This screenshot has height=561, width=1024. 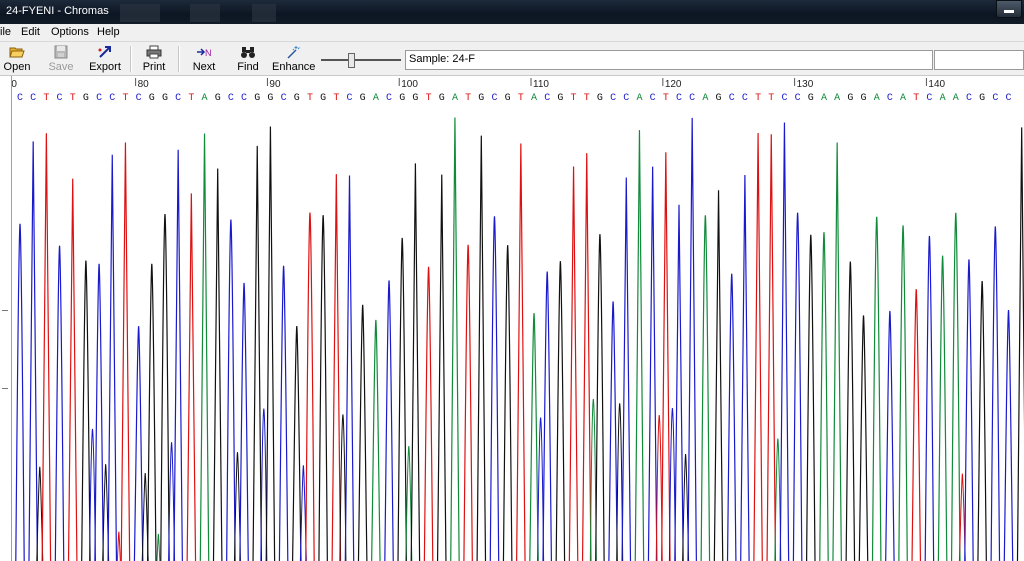 What do you see at coordinates (541, 84) in the screenshot?
I see `ruler-label: 110` at bounding box center [541, 84].